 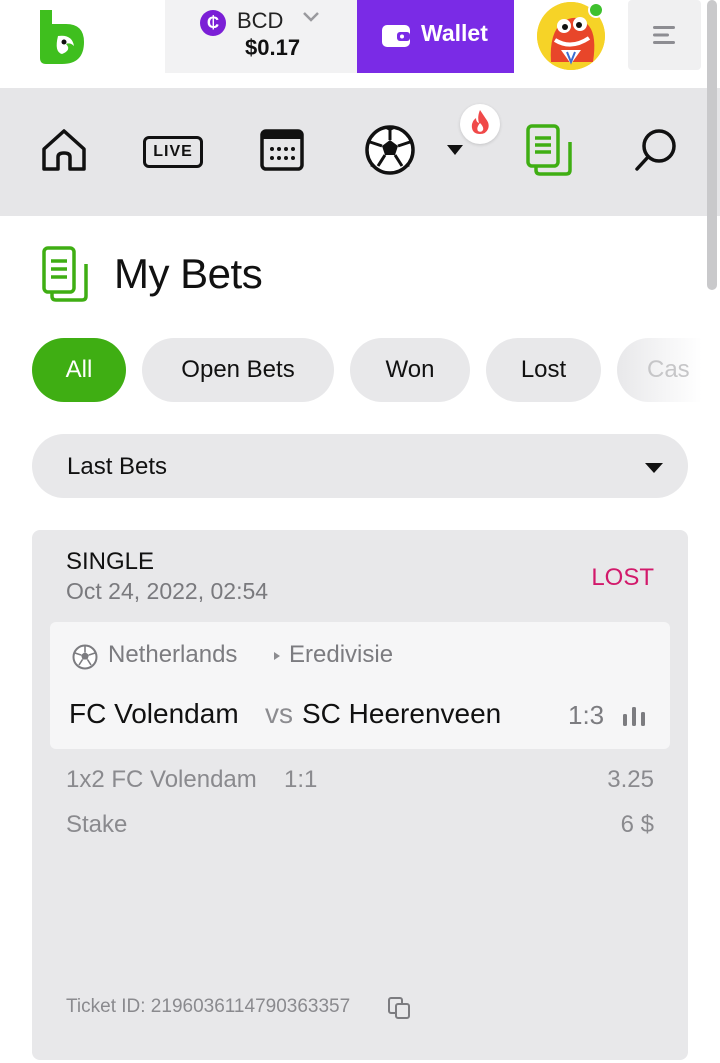 I want to click on filter-chip-won: Won, so click(x=410, y=370).